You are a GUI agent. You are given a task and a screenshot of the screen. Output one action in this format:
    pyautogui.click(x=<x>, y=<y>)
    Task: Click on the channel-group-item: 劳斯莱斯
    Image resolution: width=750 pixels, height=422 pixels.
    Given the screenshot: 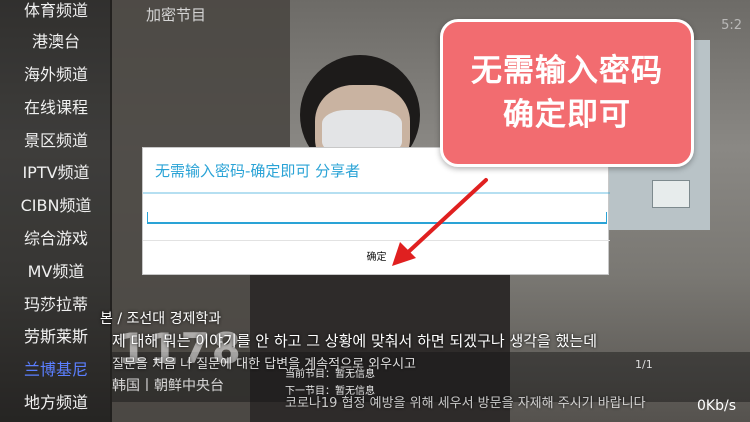 What is the action you would take?
    pyautogui.click(x=56, y=336)
    